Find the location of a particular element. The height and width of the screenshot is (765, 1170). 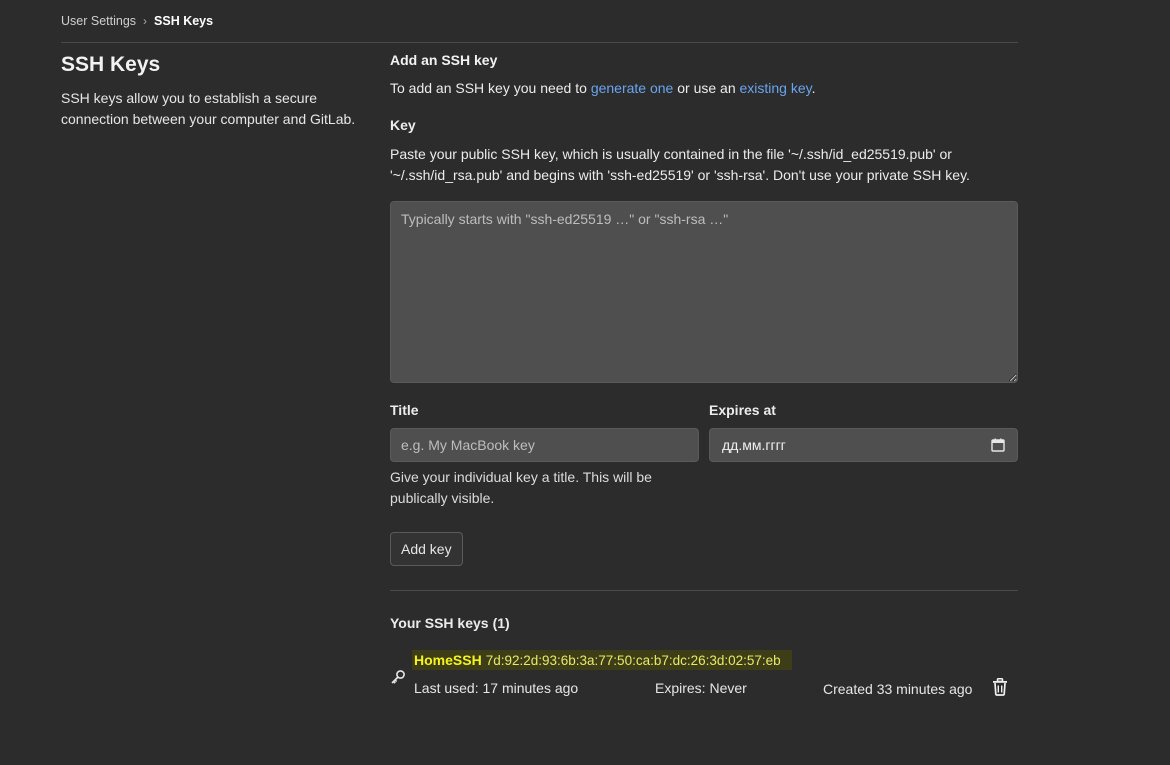

key-icon is located at coordinates (398, 677).